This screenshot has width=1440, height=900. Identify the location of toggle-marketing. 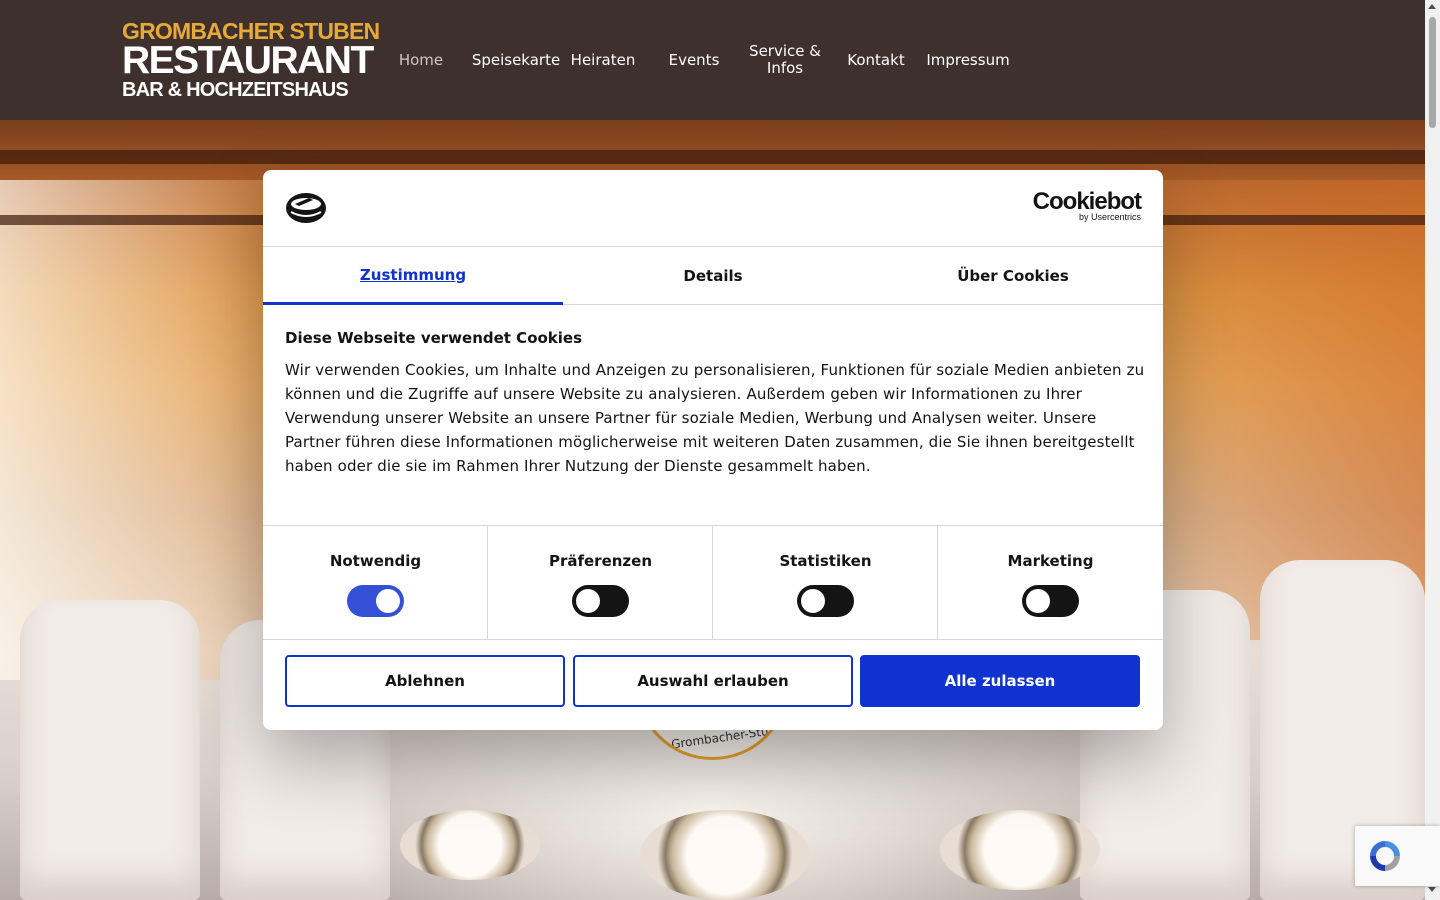
(1050, 601).